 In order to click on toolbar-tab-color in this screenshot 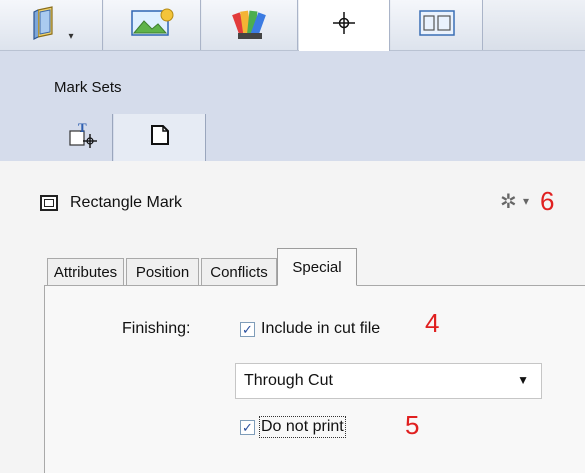, I will do `click(250, 25)`.